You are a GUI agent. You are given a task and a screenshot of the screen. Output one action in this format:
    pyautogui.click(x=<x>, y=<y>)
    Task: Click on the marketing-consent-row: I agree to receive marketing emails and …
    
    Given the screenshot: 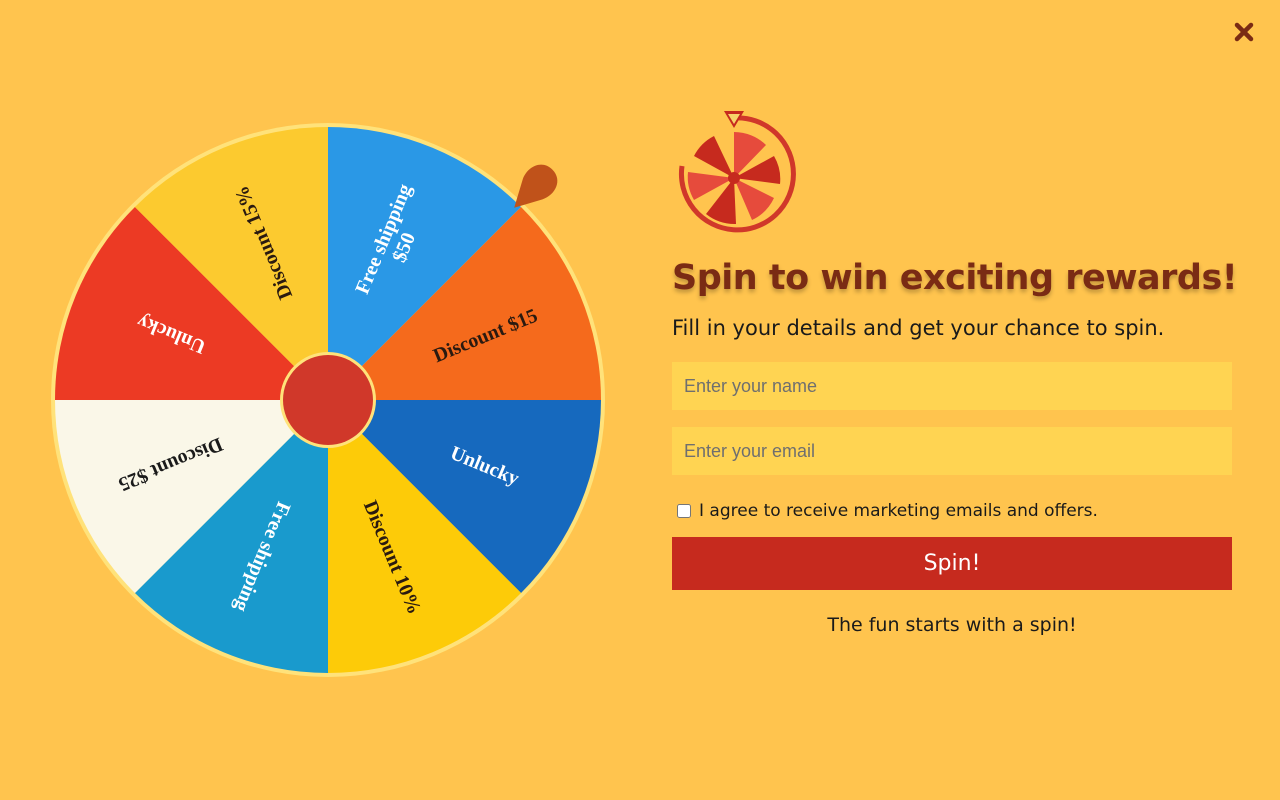 What is the action you would take?
    pyautogui.click(x=952, y=511)
    